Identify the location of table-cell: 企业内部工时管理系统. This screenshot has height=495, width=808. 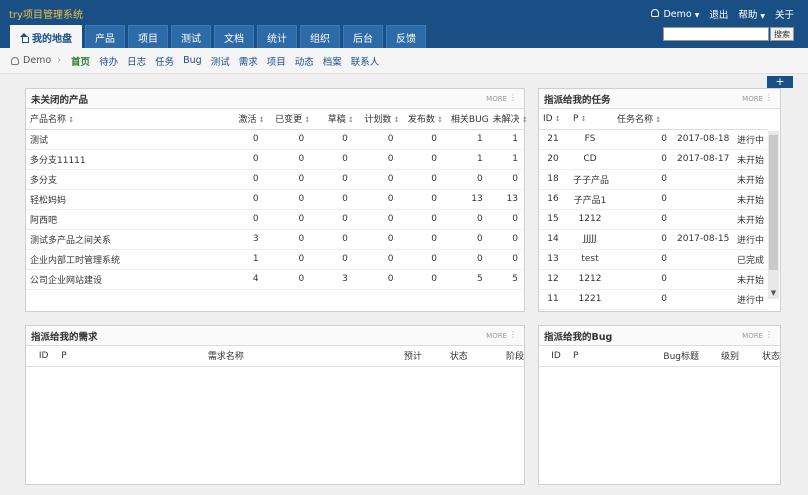
(125, 259).